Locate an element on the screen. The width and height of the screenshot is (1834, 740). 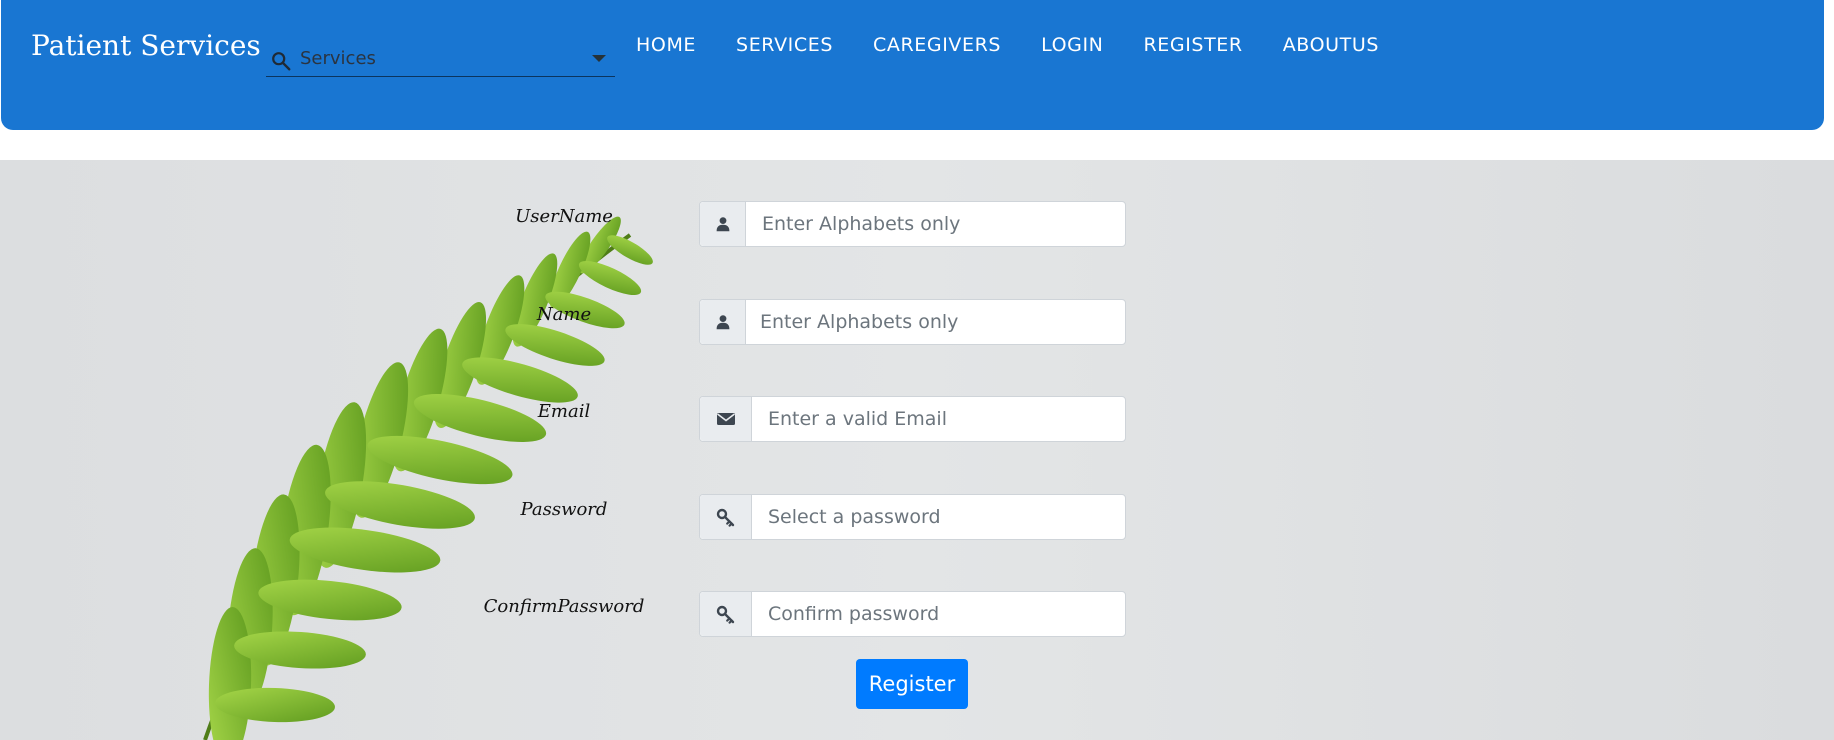
username-input-group is located at coordinates (912, 224).